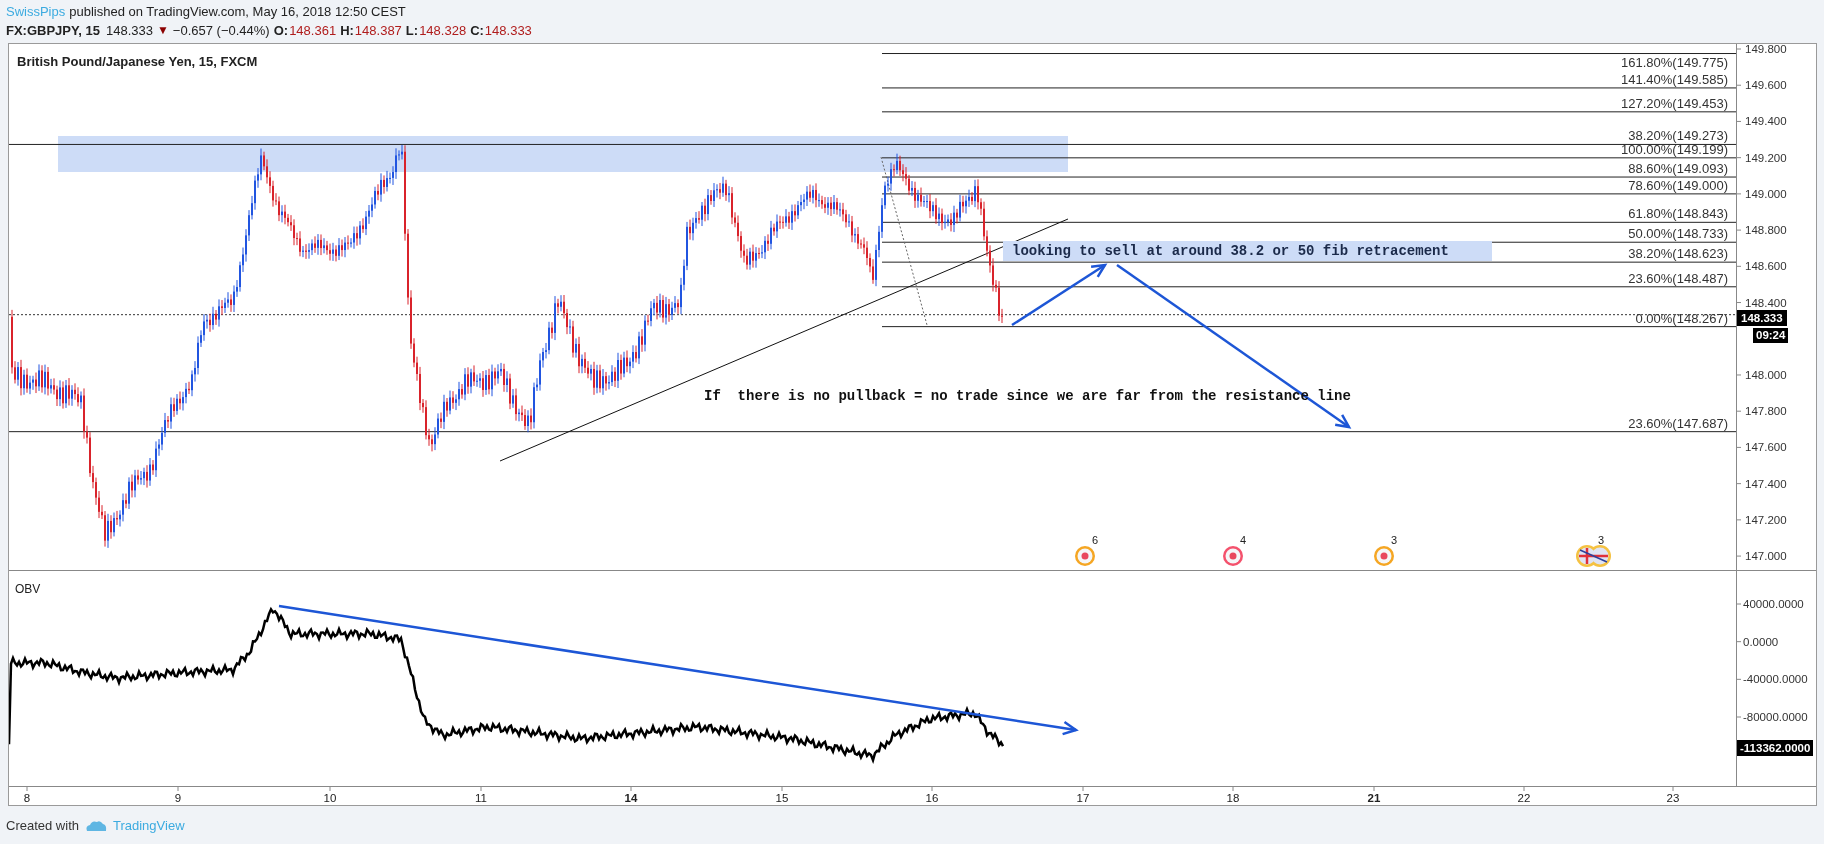  Describe the element at coordinates (1766, 85) in the screenshot. I see `price-tick-label: 149.600` at that location.